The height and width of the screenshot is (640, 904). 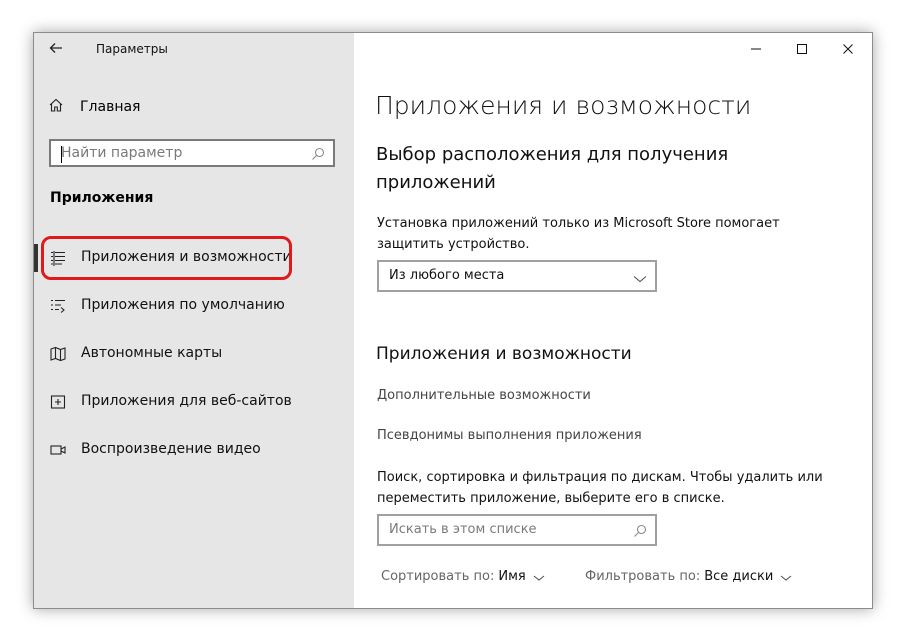 What do you see at coordinates (447, 275) in the screenshot?
I see `dropdown-value: Из любого места` at bounding box center [447, 275].